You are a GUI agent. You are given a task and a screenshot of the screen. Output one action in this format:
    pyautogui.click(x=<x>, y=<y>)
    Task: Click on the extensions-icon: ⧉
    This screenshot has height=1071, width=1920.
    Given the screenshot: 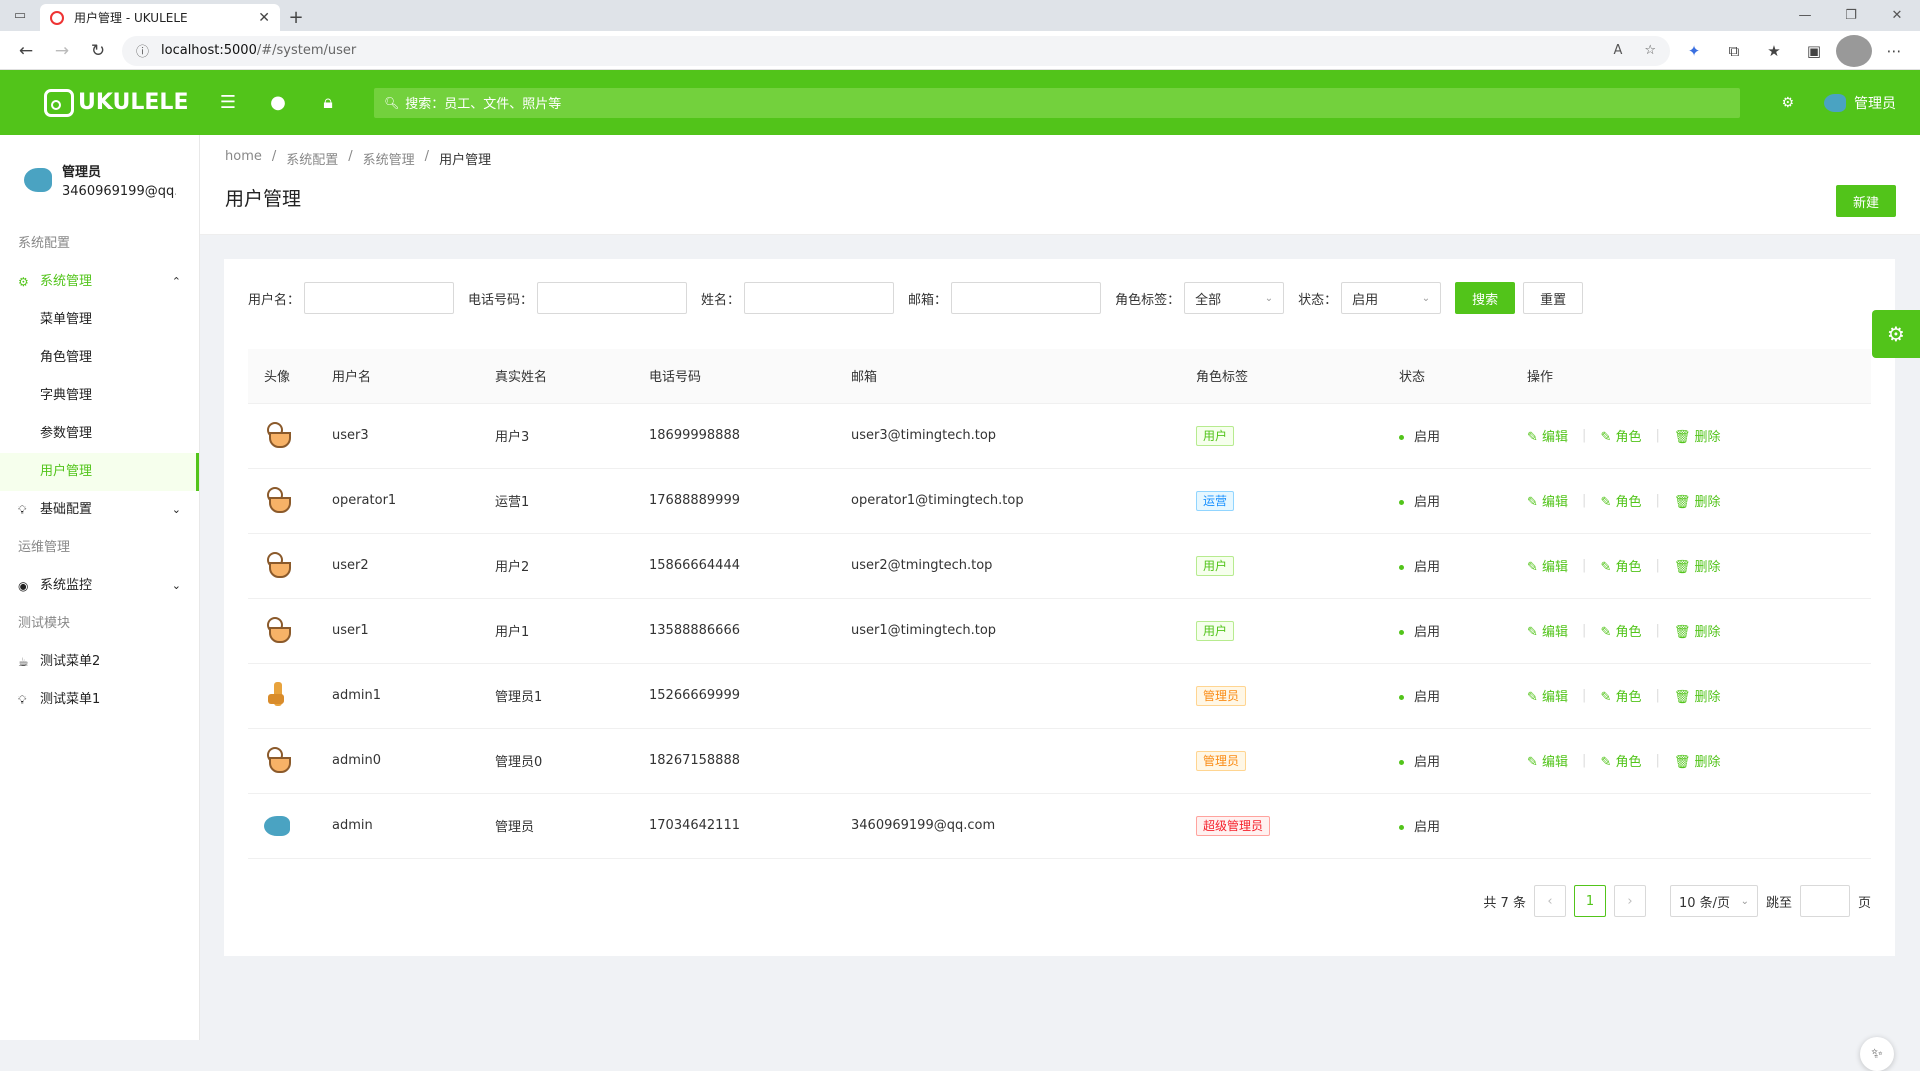 What is the action you would take?
    pyautogui.click(x=1734, y=51)
    